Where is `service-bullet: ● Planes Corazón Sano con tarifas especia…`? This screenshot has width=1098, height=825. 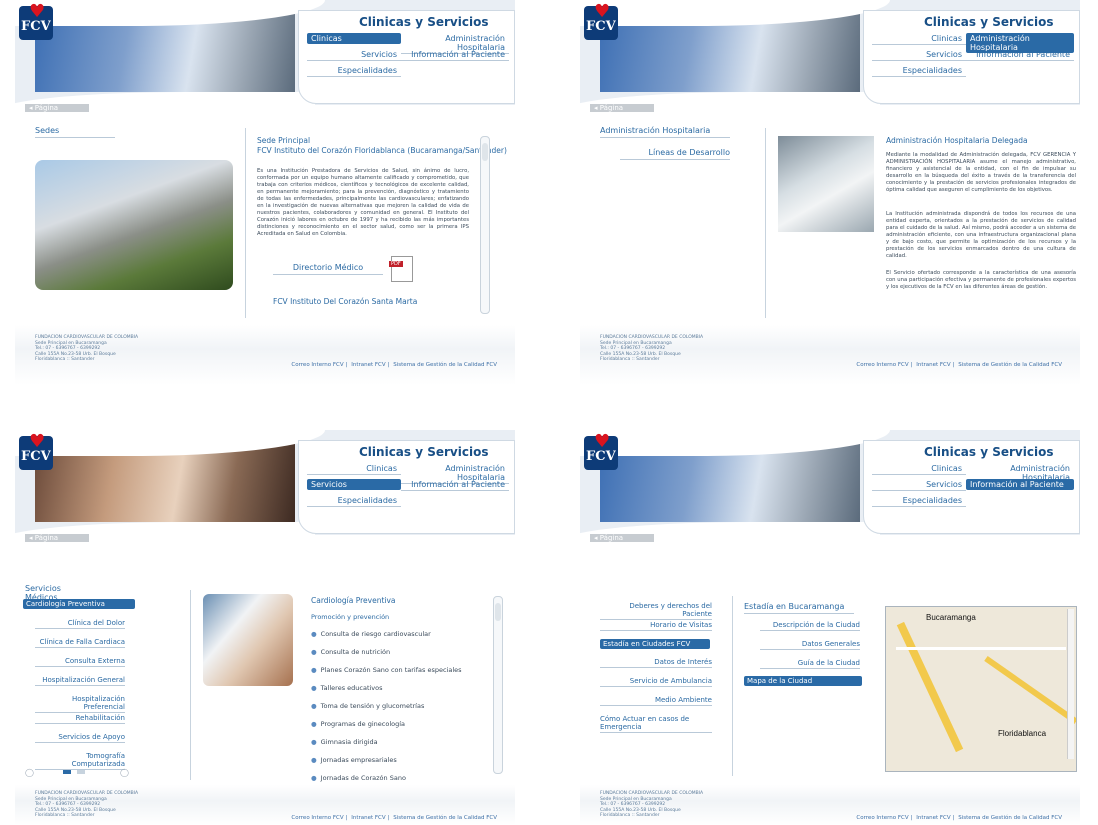
service-bullet: ● Planes Corazón Sano con tarifas especia… is located at coordinates (386, 670).